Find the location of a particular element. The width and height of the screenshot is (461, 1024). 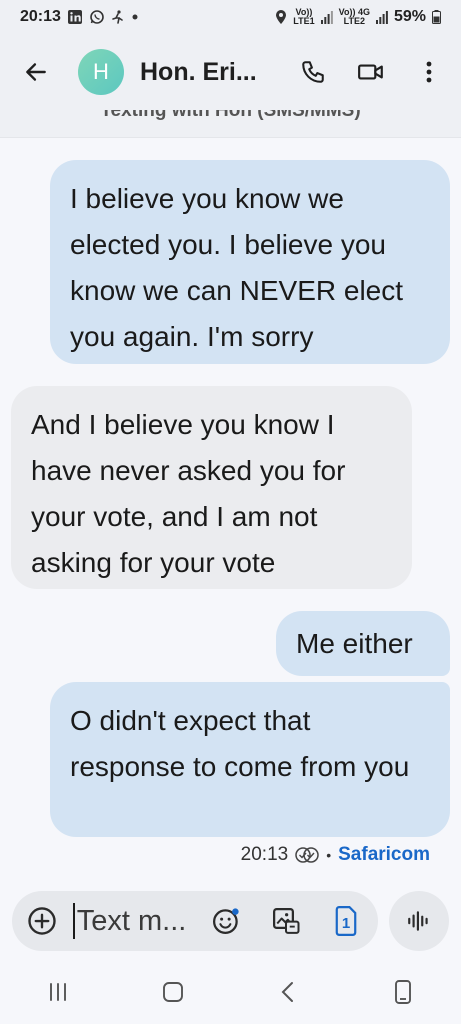

emoji-icon is located at coordinates (226, 921).